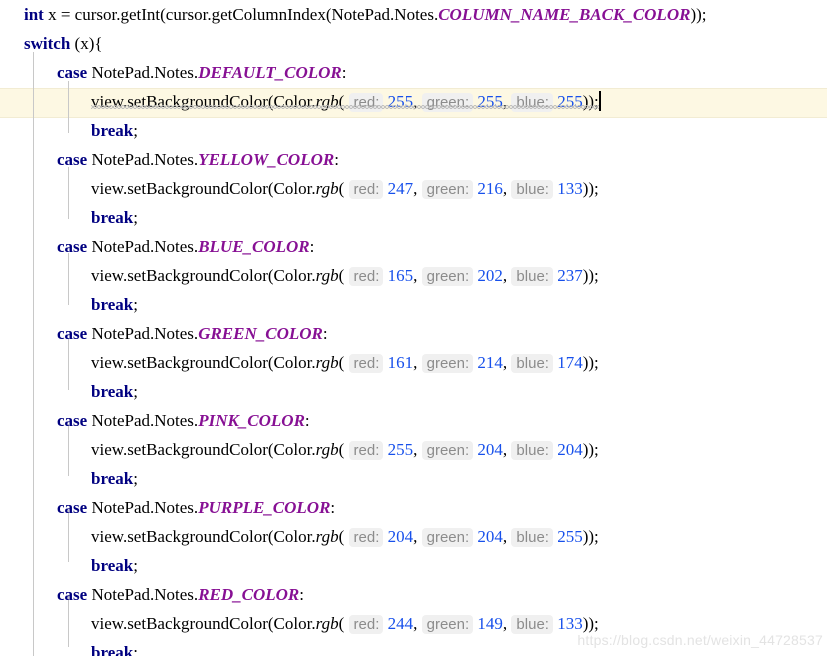 Image resolution: width=827 pixels, height=656 pixels. I want to click on code-line: switch (x){, so click(413, 43).